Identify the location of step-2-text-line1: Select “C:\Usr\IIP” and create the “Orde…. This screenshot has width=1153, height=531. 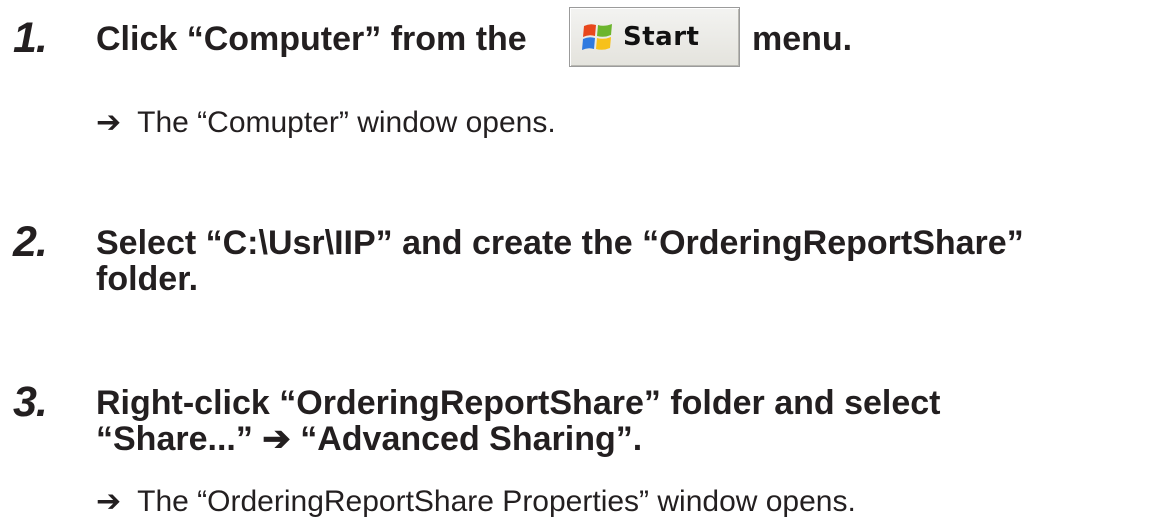
(560, 243).